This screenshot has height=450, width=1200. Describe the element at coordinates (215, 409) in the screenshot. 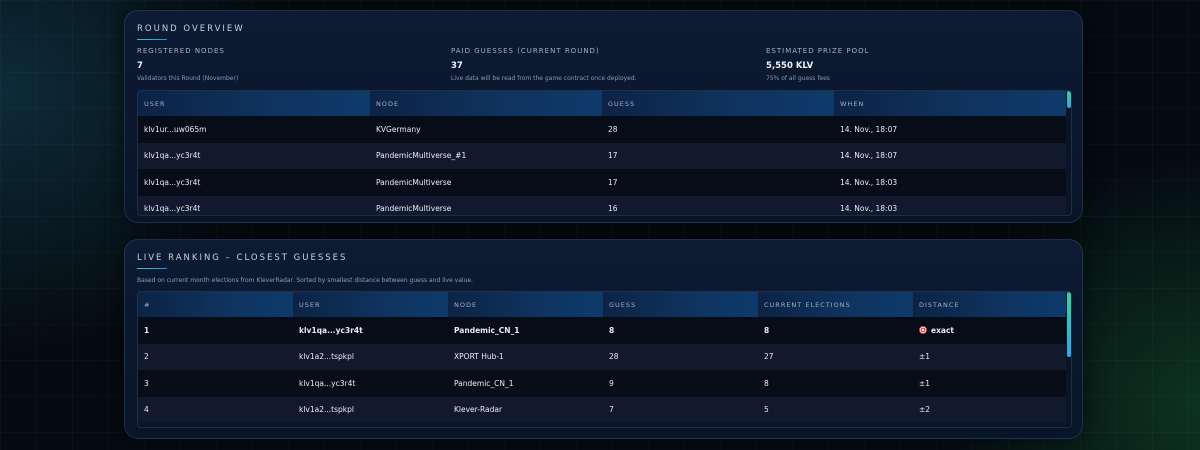

I see `cell-rank: 4` at that location.